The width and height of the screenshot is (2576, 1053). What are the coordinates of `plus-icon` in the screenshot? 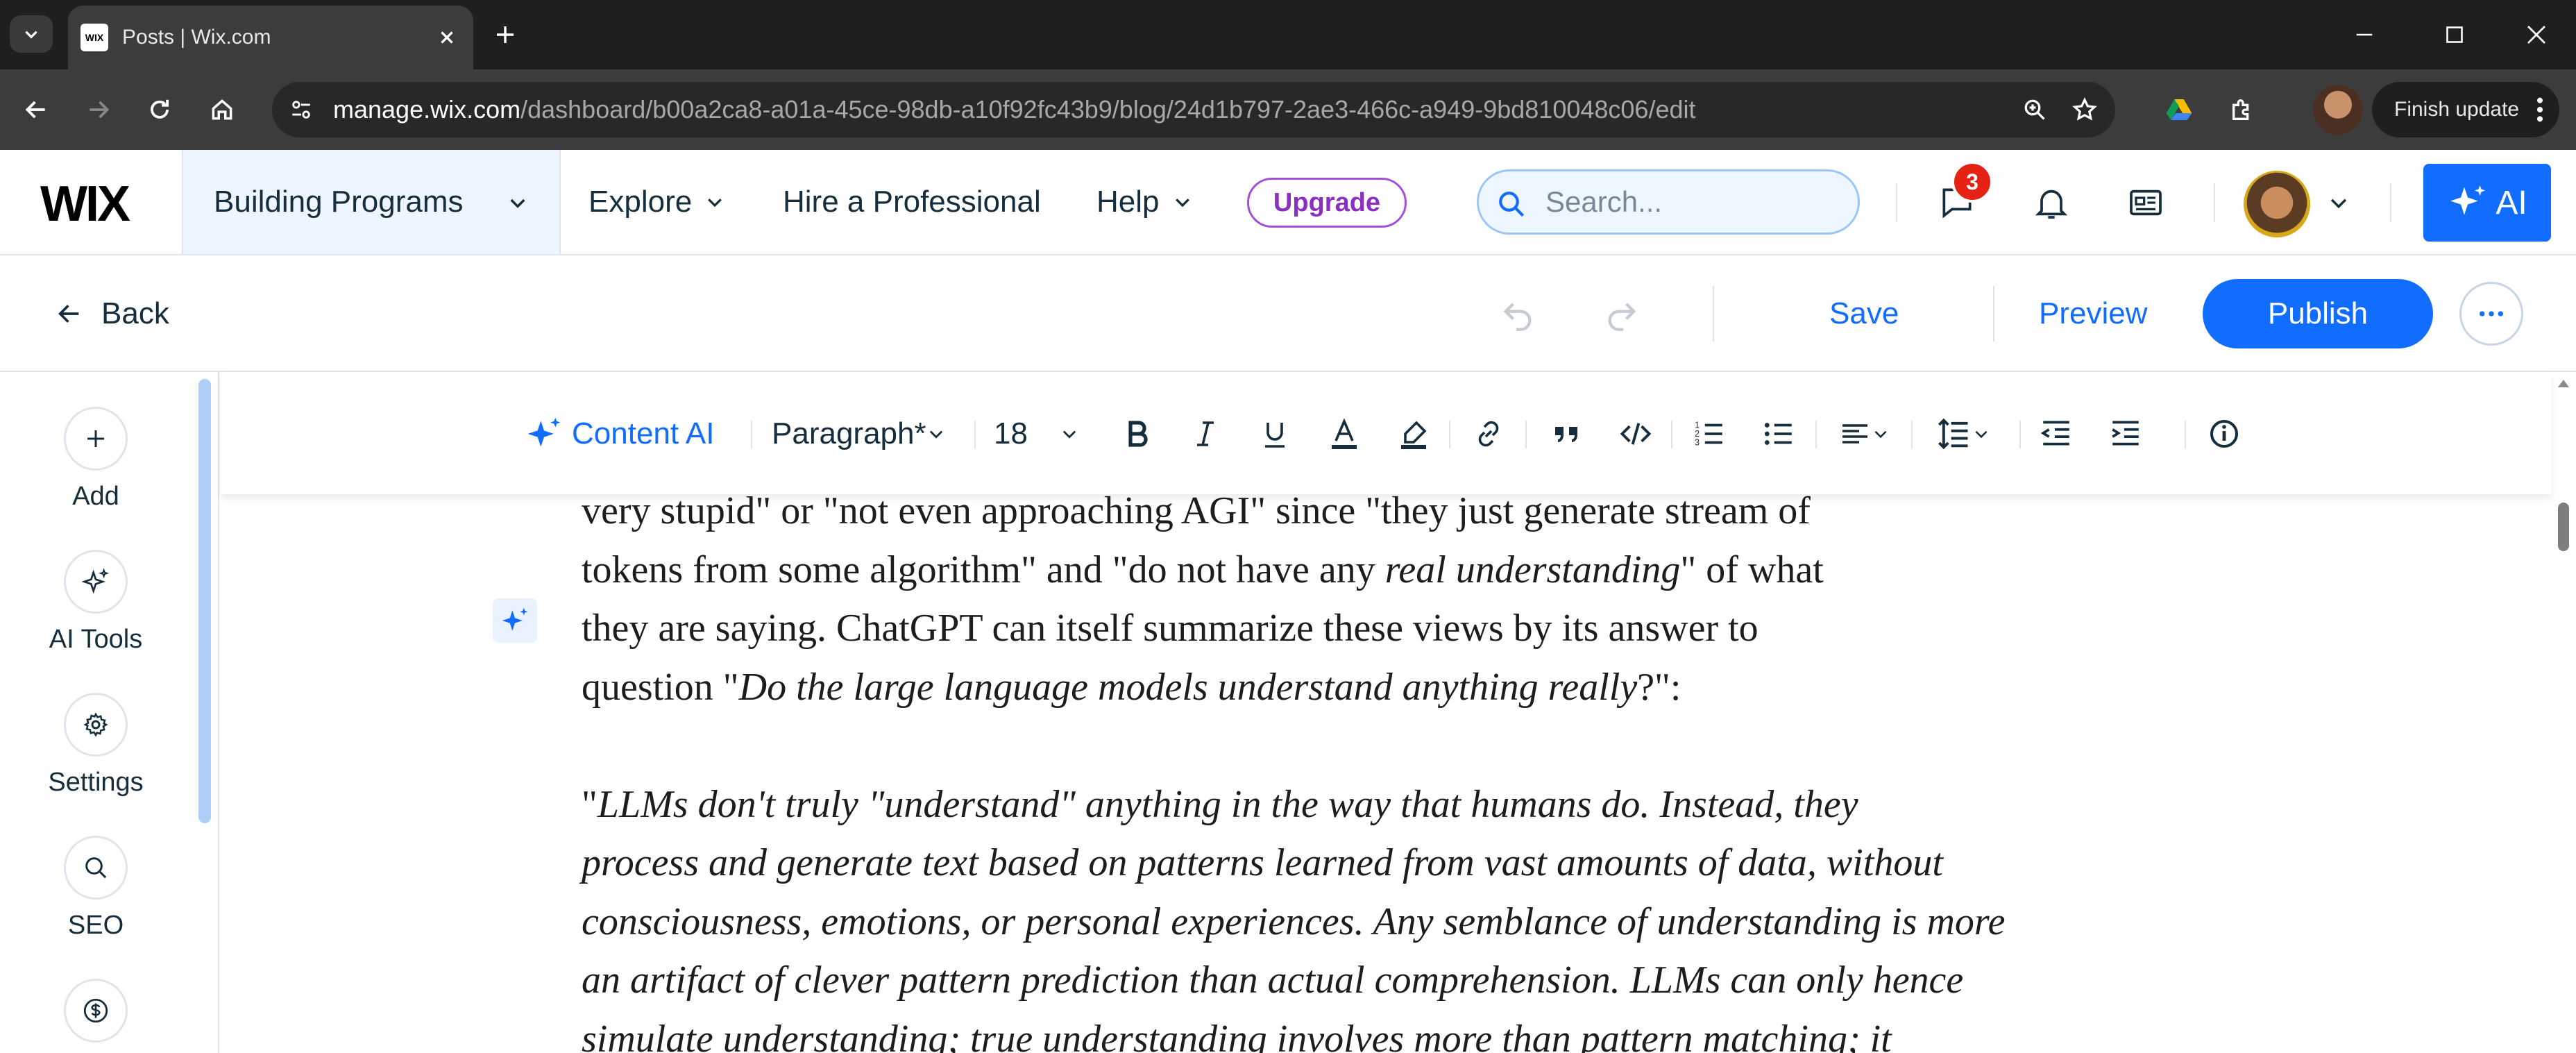 It's located at (506, 34).